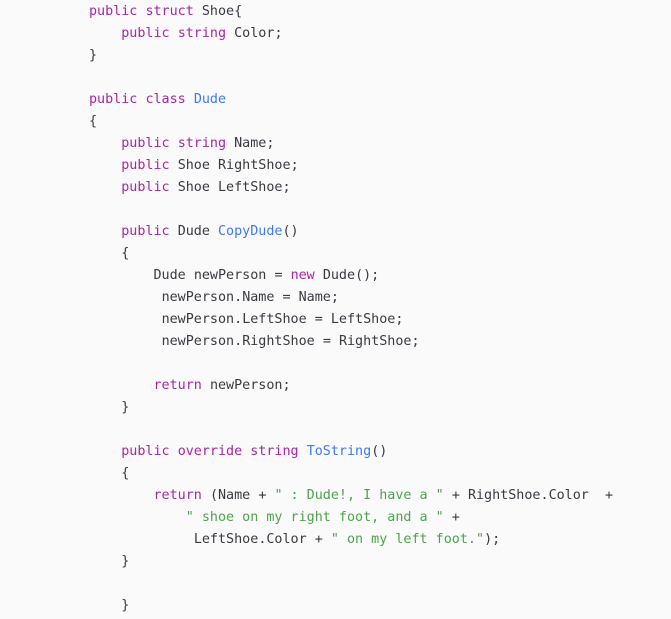  Describe the element at coordinates (367, 275) in the screenshot. I see `code-token: ();` at that location.